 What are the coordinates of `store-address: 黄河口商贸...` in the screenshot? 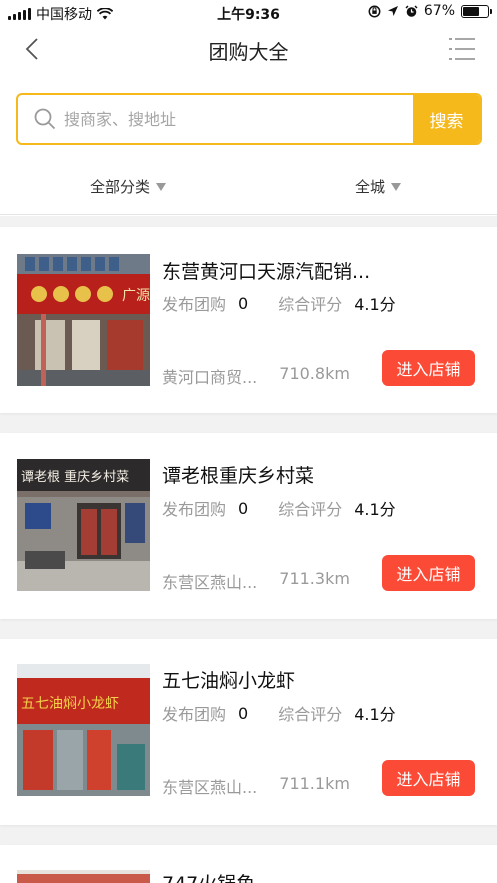 It's located at (210, 377).